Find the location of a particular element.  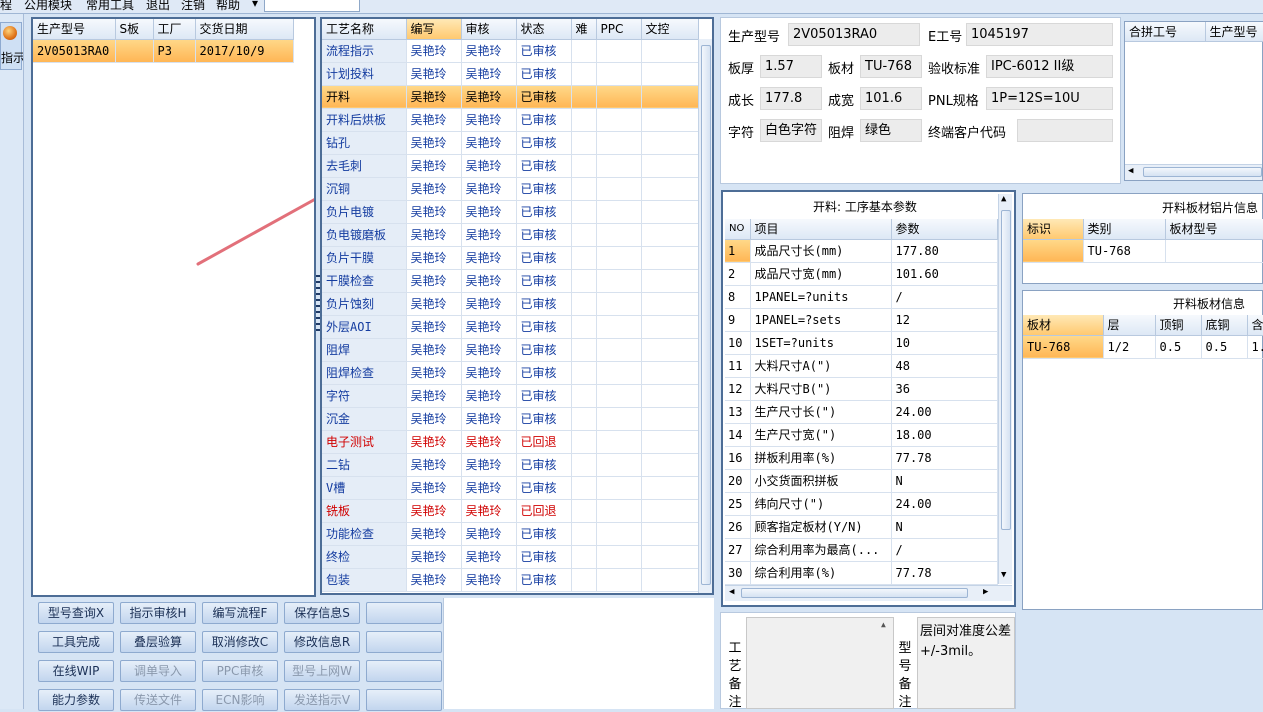

params-hscrollbar: ◀ ▶ is located at coordinates (868, 593).